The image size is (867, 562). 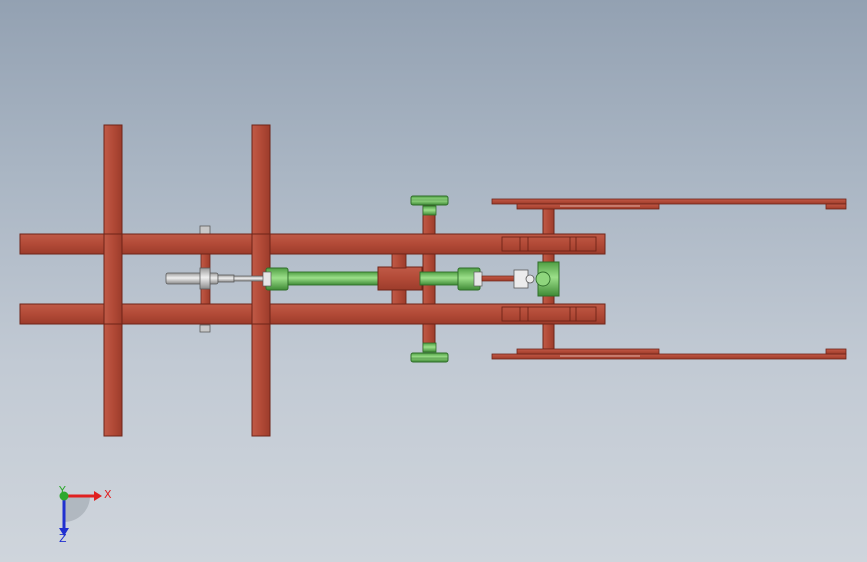 What do you see at coordinates (547, 279) in the screenshot?
I see `front-pivot` at bounding box center [547, 279].